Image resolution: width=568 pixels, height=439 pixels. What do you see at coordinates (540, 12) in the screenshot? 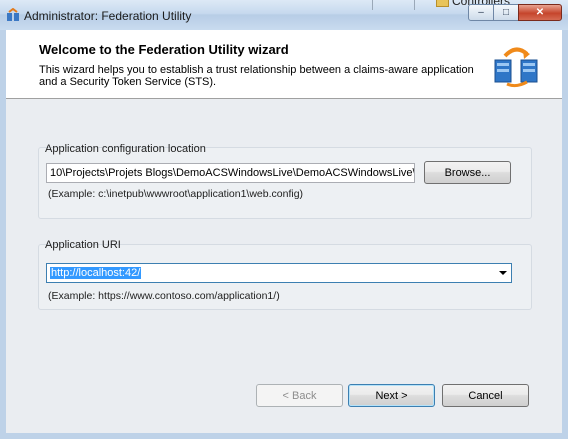
I see `close-button: ✕` at bounding box center [540, 12].